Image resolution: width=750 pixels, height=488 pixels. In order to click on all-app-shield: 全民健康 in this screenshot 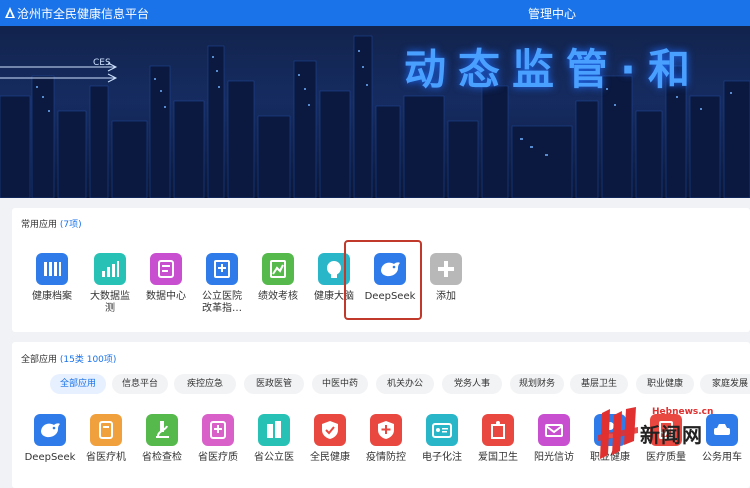, I will do `click(330, 439)`.